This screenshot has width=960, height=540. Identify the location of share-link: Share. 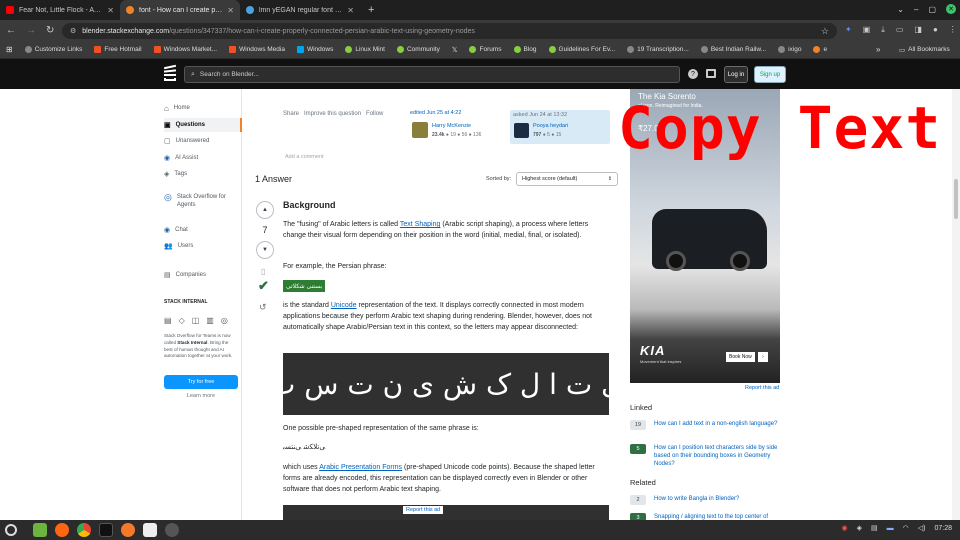
(291, 114).